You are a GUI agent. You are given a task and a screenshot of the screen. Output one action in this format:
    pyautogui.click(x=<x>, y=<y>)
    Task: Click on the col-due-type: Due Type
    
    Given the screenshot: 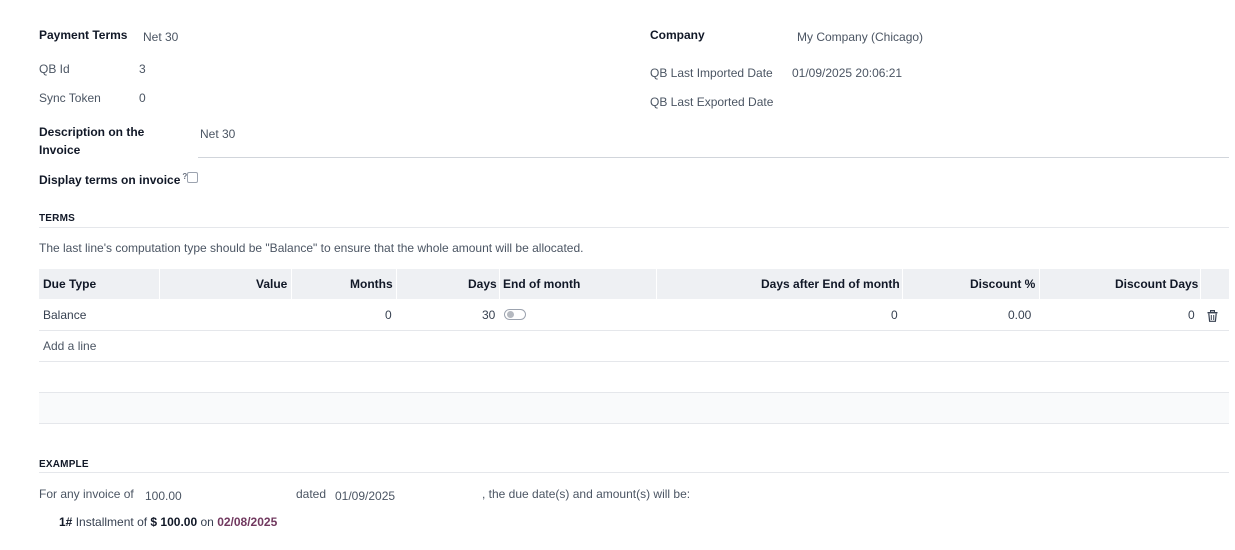 What is the action you would take?
    pyautogui.click(x=69, y=284)
    